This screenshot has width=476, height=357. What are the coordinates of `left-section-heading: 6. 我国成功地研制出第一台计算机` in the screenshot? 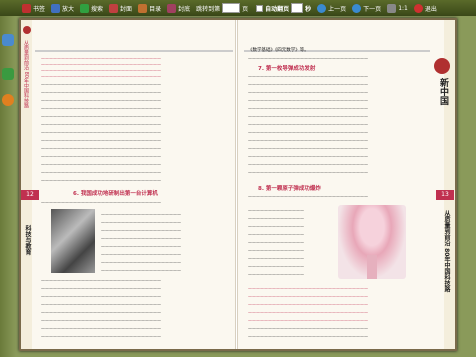 It's located at (115, 194).